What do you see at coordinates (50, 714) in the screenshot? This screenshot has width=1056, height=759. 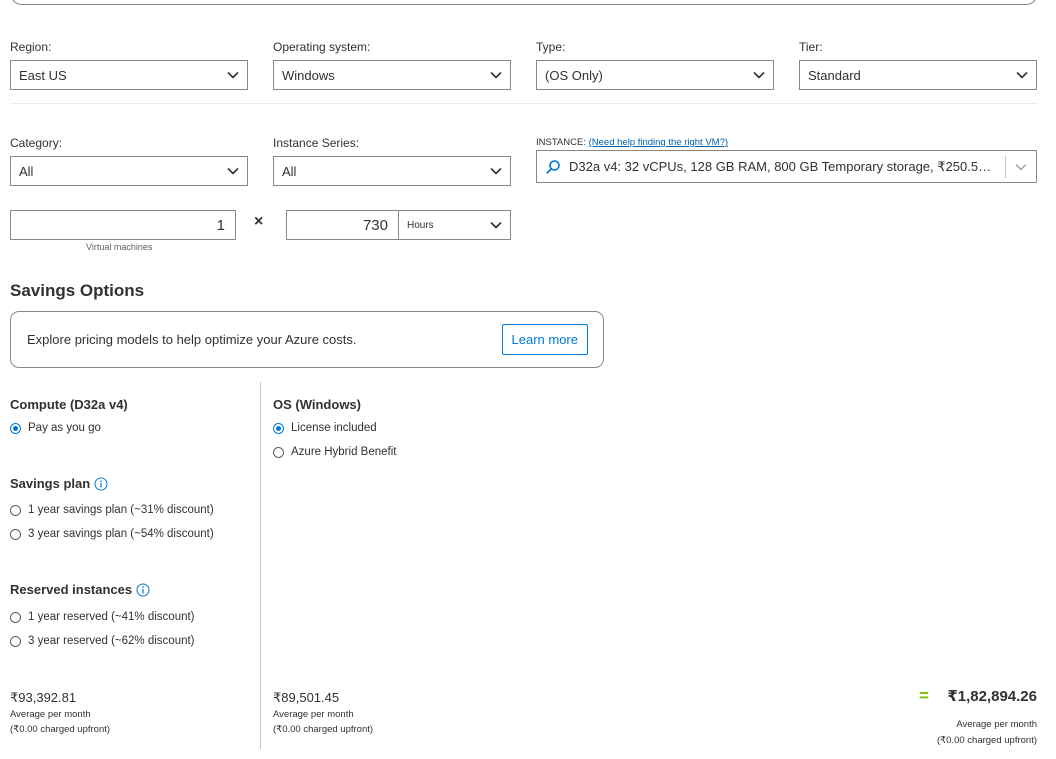 I see `compute-avg-label: Average per month` at bounding box center [50, 714].